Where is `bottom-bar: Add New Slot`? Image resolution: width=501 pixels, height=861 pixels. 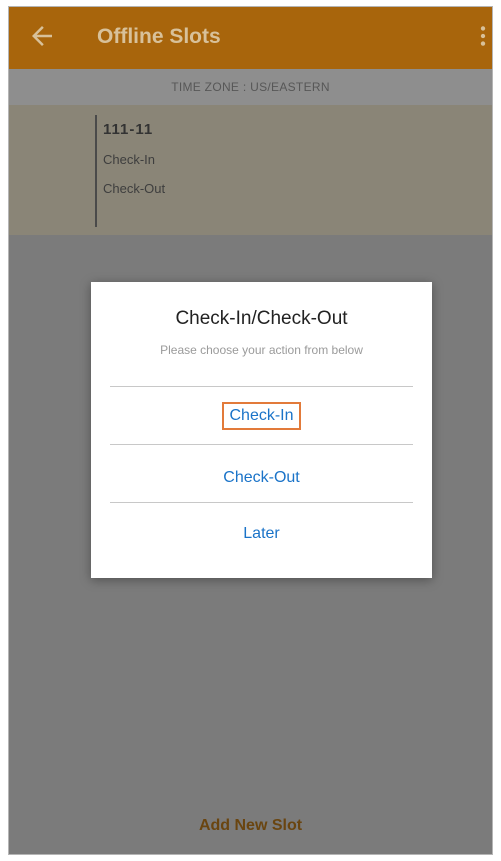
bottom-bar: Add New Slot is located at coordinates (250, 811).